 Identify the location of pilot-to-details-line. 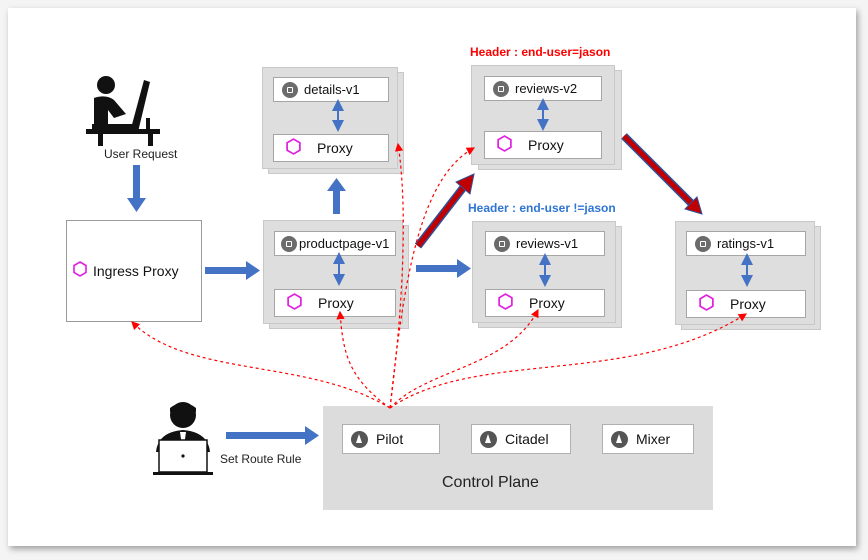
(396, 275).